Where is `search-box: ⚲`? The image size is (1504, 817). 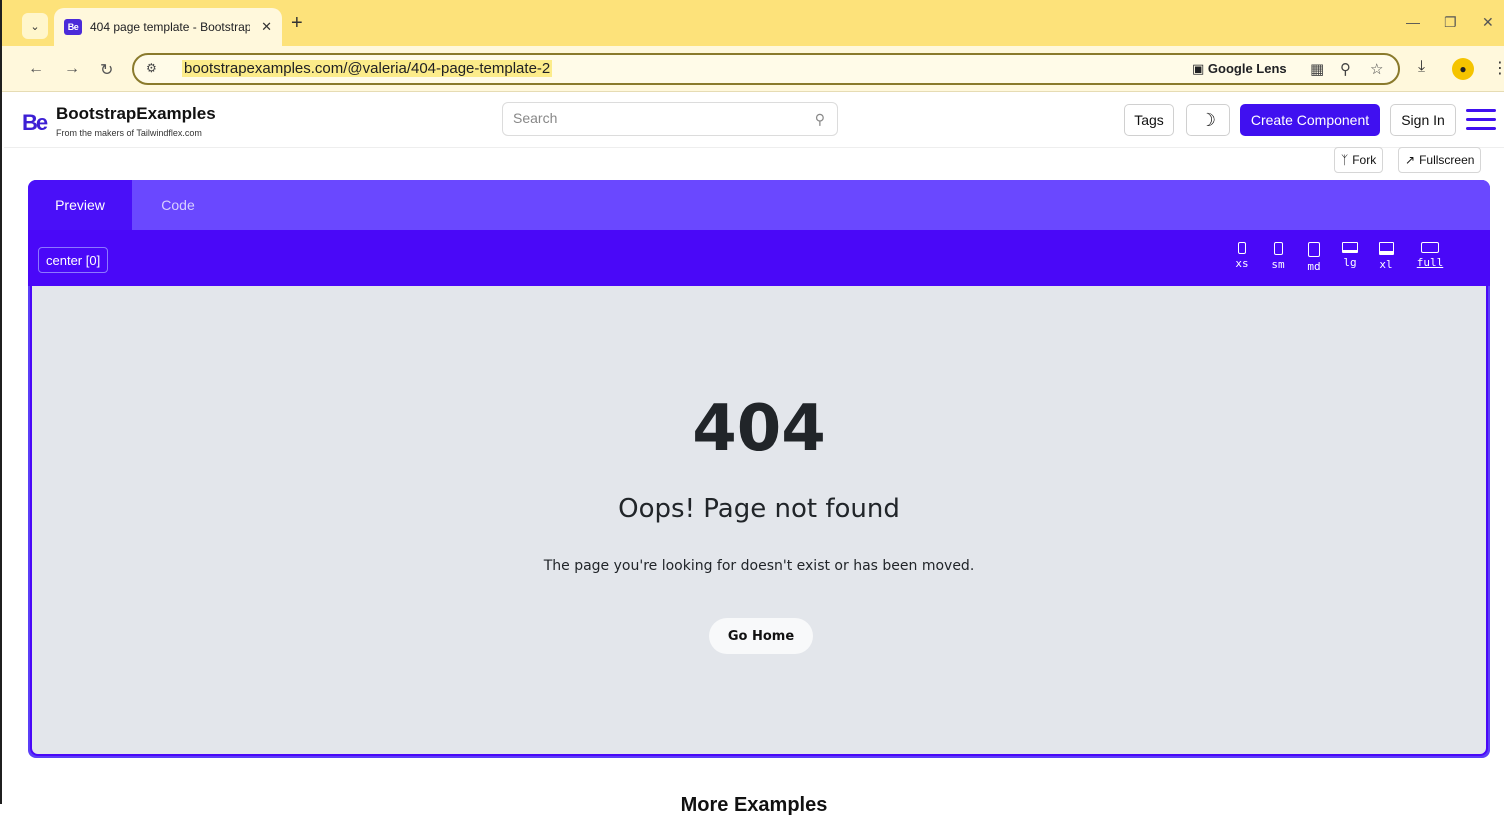
search-box: ⚲ is located at coordinates (670, 119).